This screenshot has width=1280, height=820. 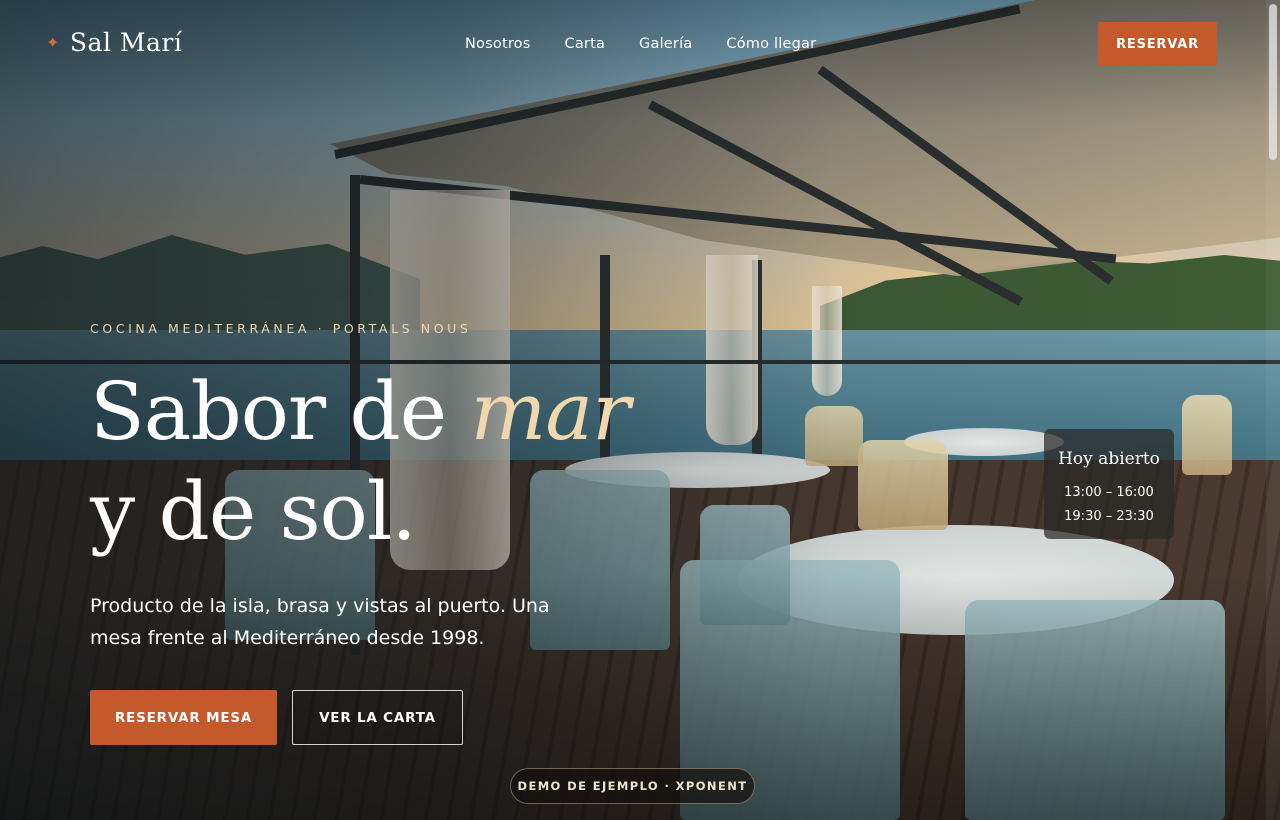 I want to click on view-menu-button: VER LA CARTA, so click(x=377, y=717).